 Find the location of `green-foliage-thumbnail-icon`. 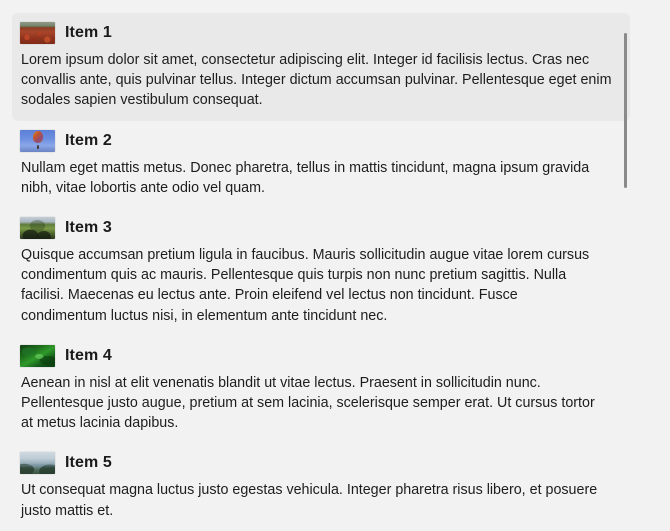

green-foliage-thumbnail-icon is located at coordinates (37, 355).